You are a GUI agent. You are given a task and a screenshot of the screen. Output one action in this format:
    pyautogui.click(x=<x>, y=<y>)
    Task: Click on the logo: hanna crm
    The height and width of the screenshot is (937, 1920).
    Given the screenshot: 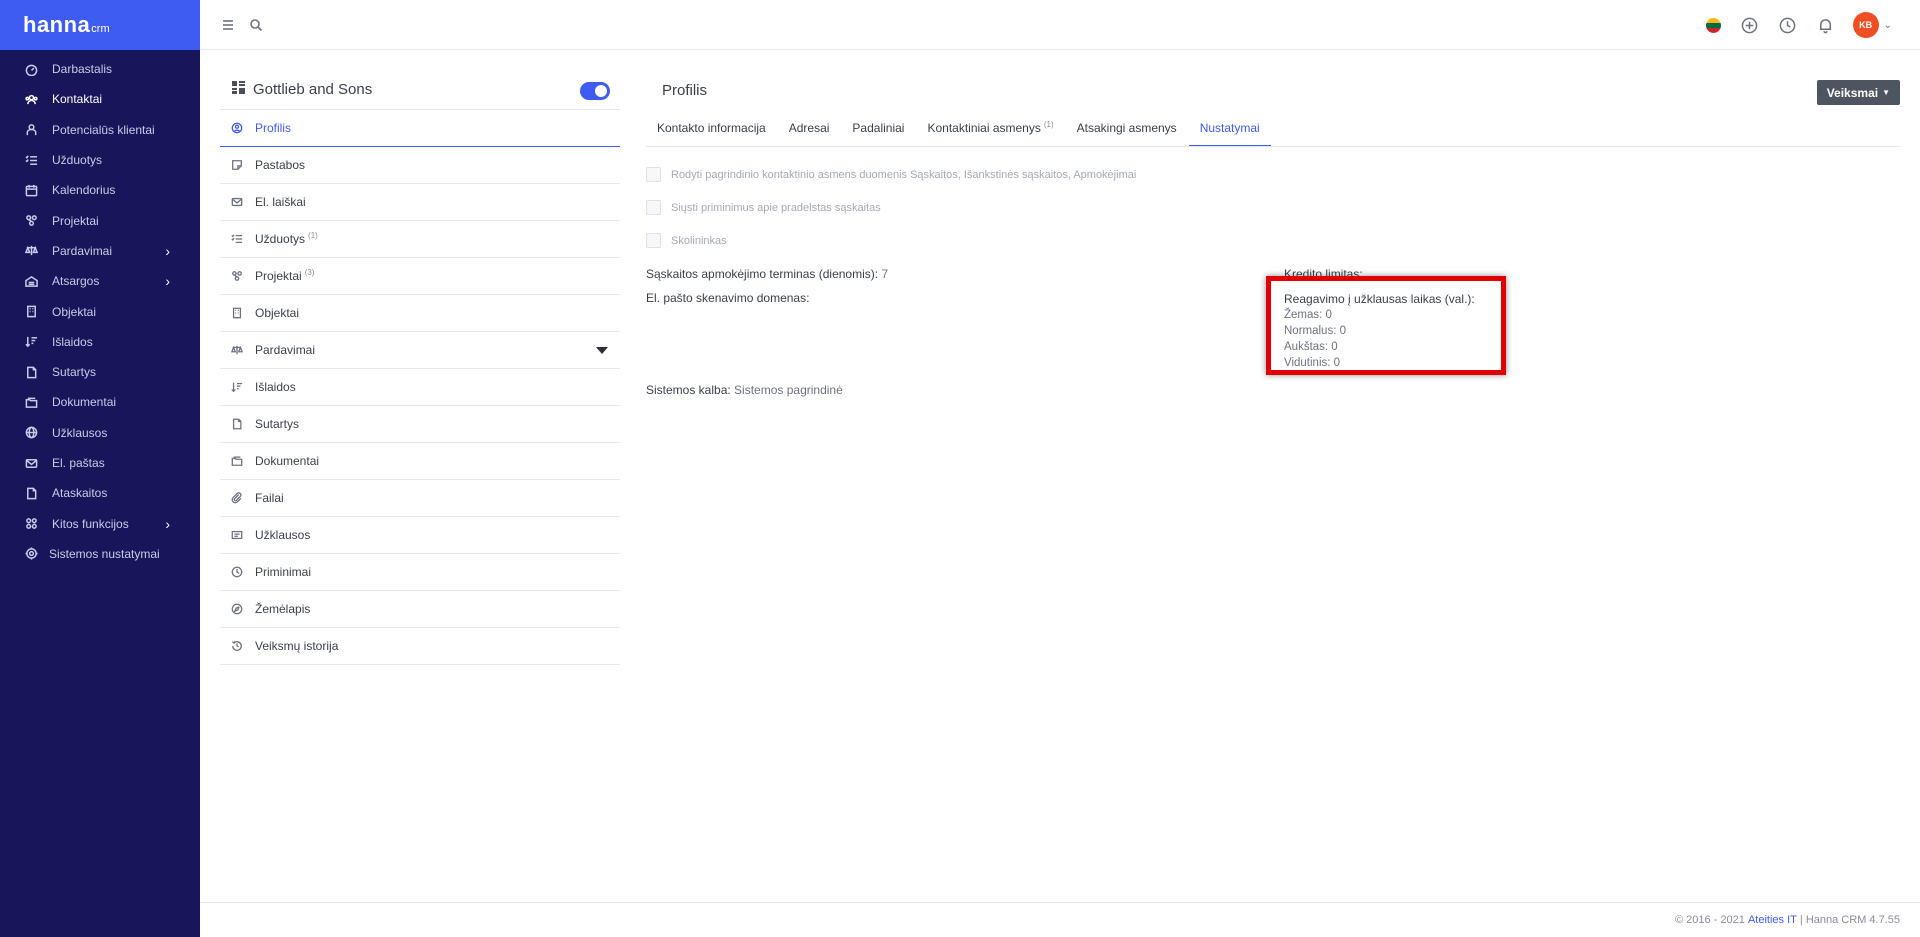 What is the action you would take?
    pyautogui.click(x=100, y=25)
    